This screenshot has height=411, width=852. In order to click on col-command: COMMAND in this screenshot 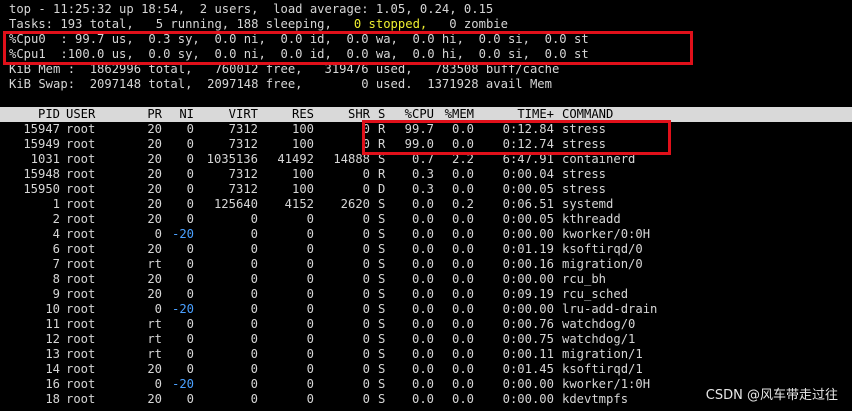, I will do `click(587, 114)`.